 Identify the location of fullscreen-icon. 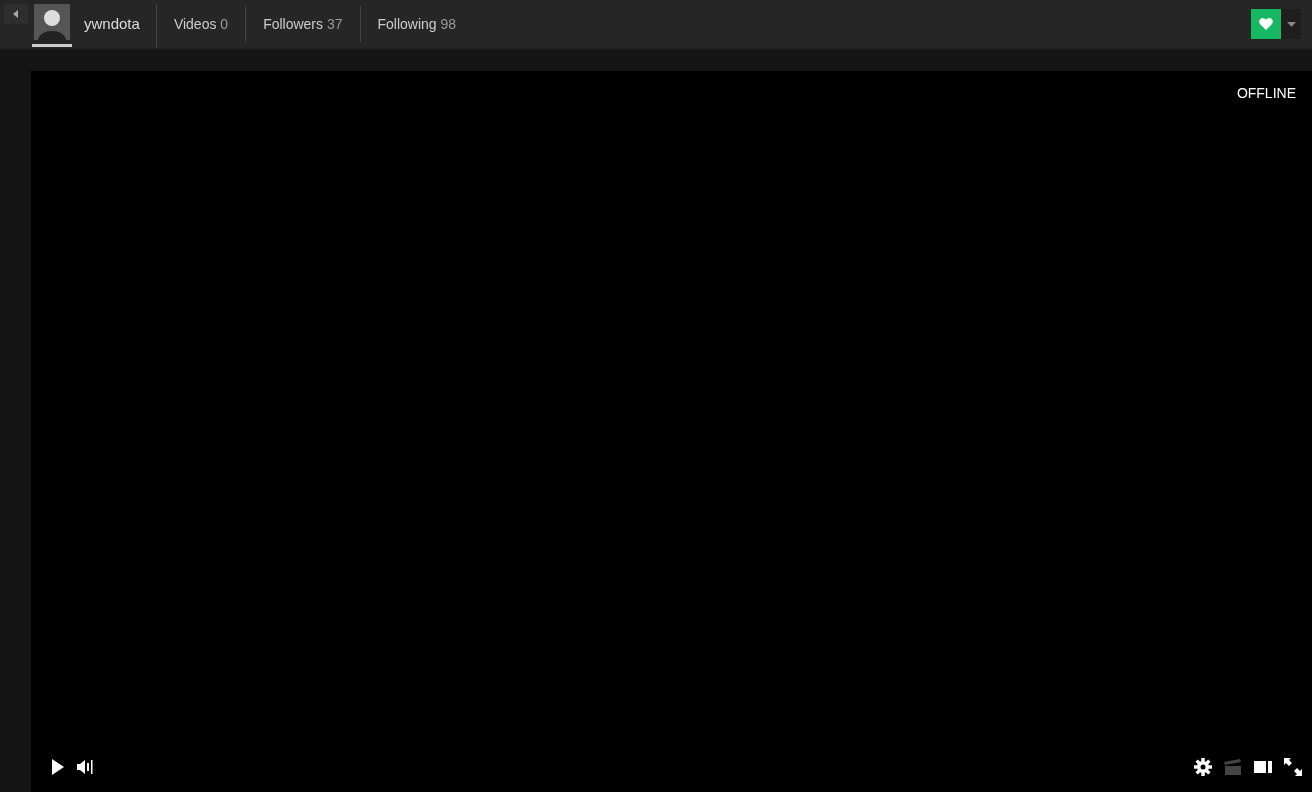
(1293, 767).